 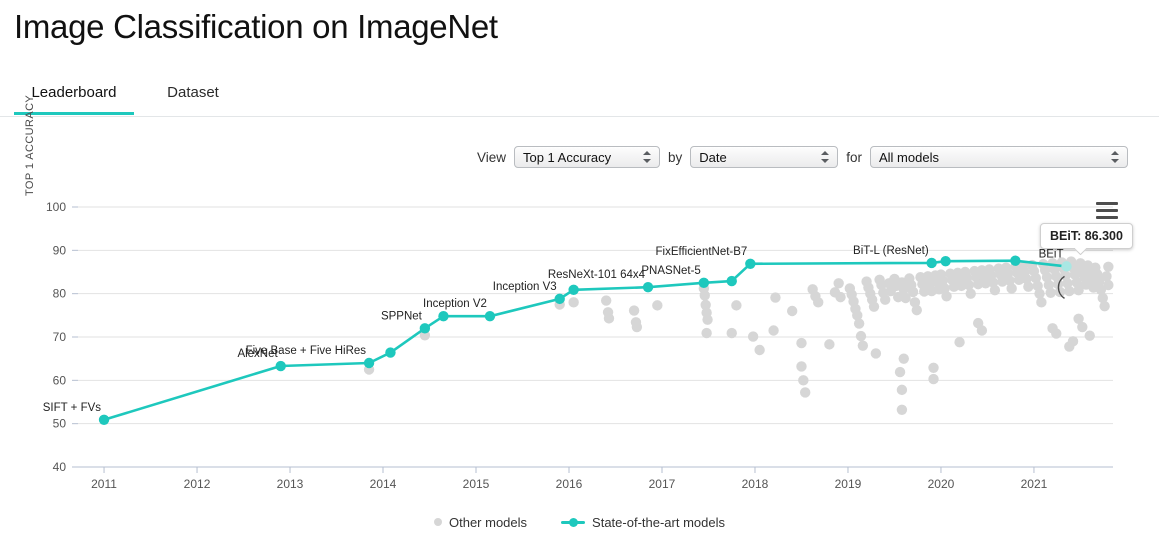 I want to click on chart-legend: Other models State-of-the-art models, so click(x=579, y=522).